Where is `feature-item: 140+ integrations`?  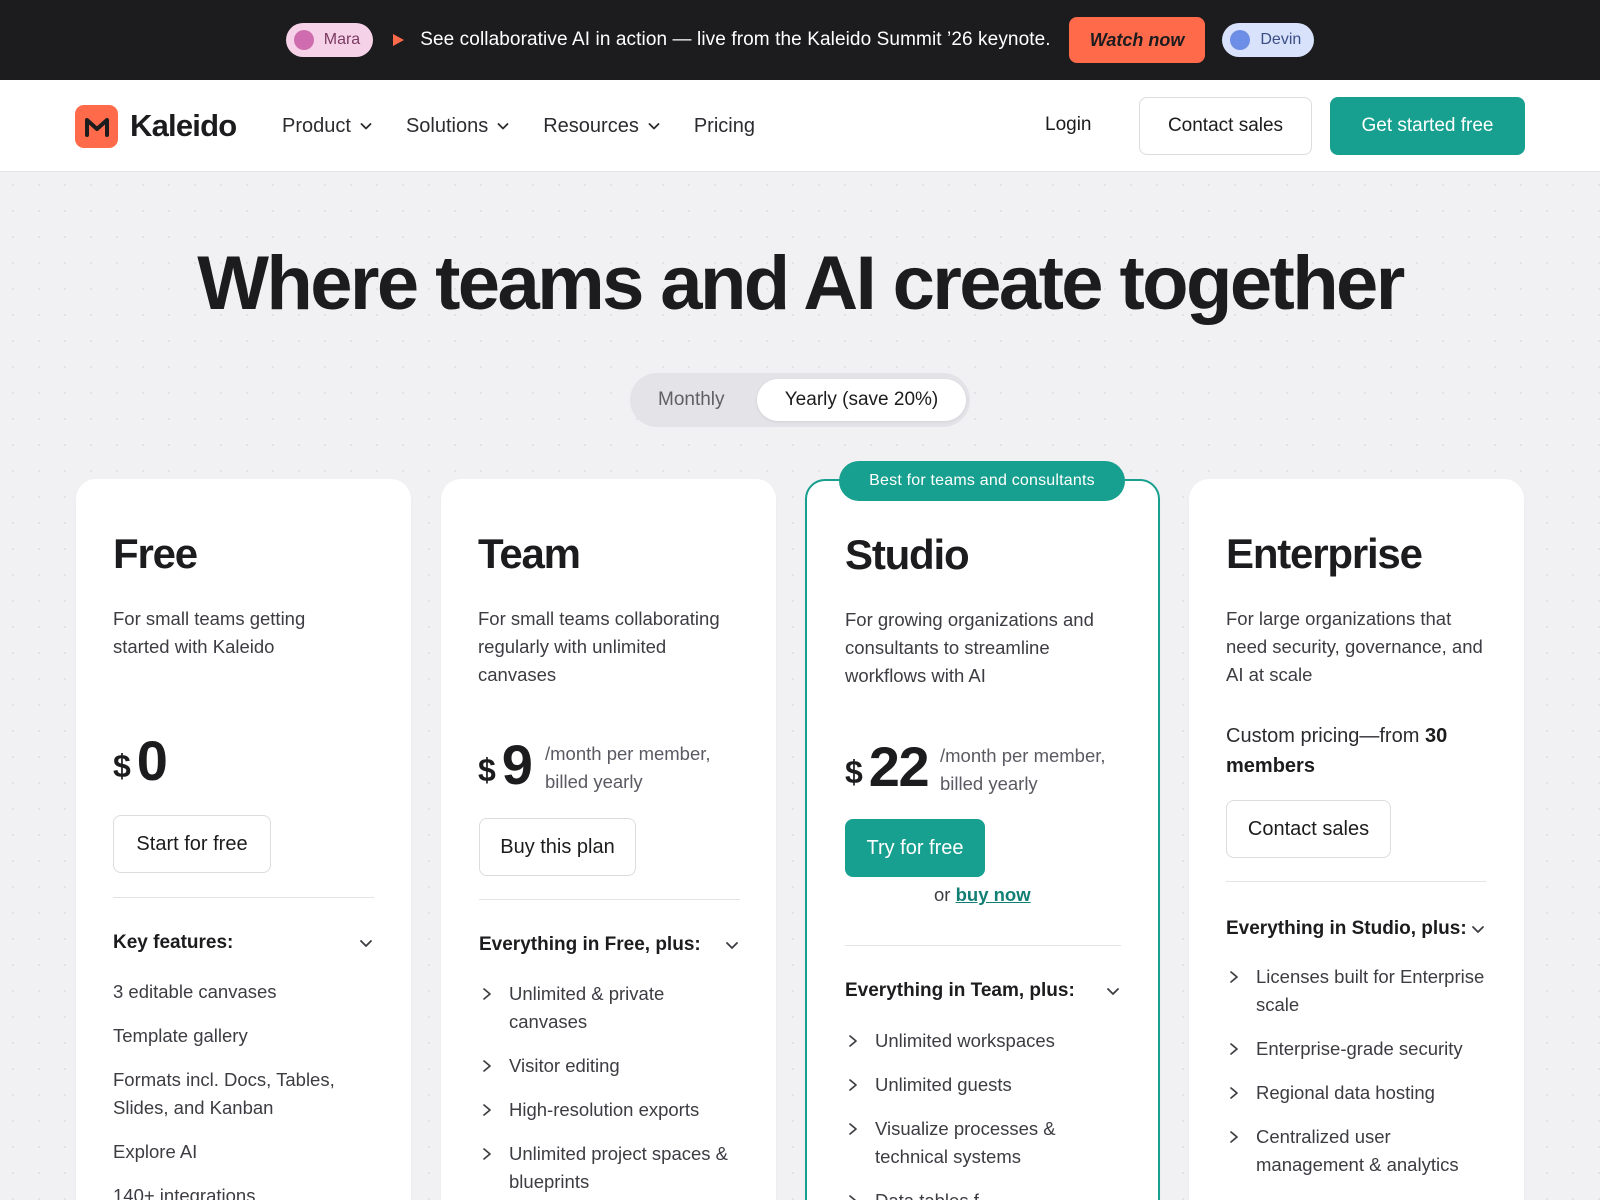 feature-item: 140+ integrations is located at coordinates (184, 1192).